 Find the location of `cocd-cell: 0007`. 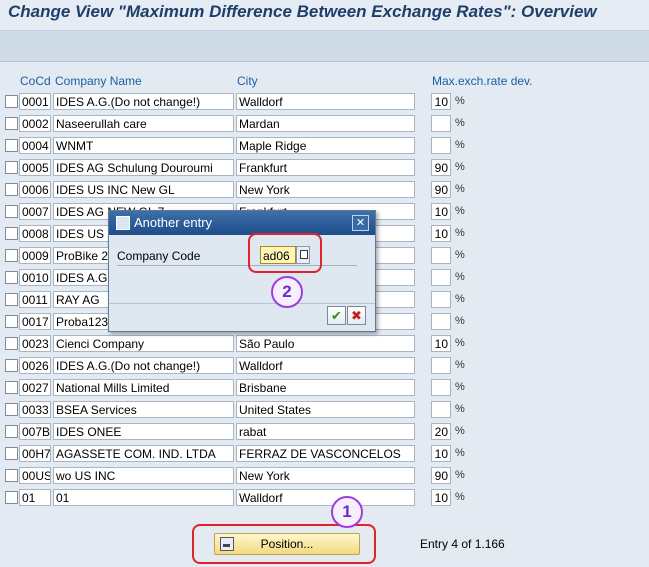

cocd-cell: 0007 is located at coordinates (35, 211).